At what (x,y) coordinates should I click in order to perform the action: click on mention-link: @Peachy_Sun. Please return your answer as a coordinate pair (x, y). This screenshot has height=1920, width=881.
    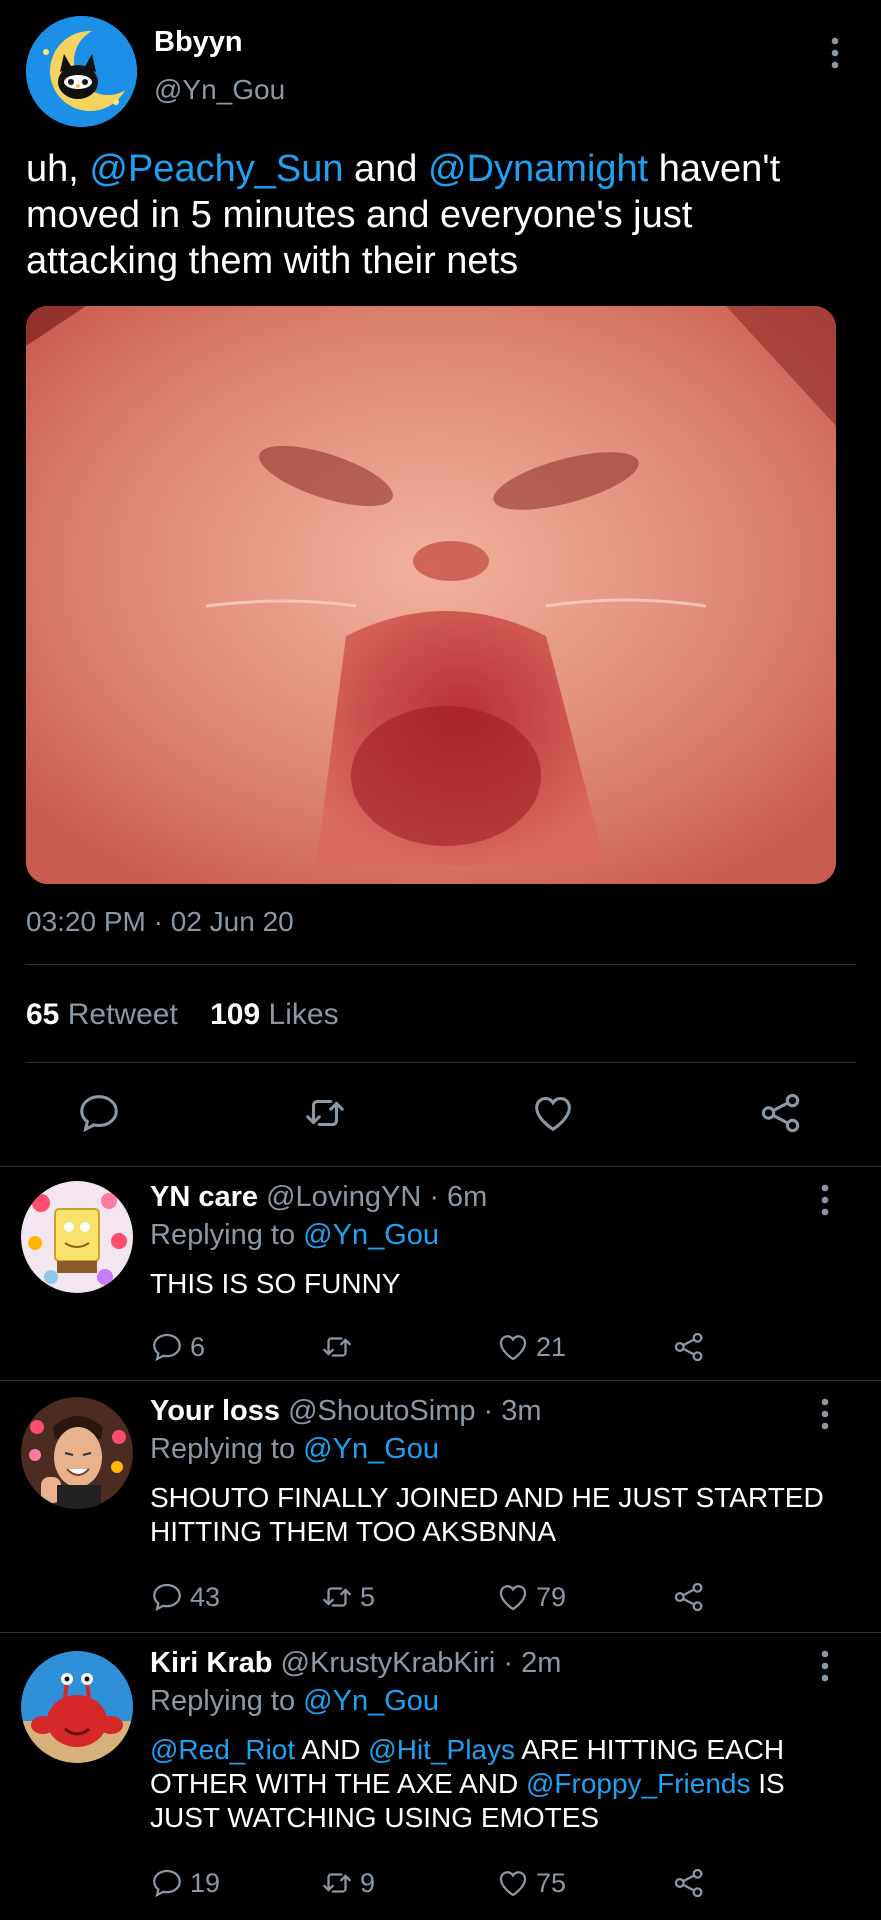
    Looking at the image, I should click on (216, 169).